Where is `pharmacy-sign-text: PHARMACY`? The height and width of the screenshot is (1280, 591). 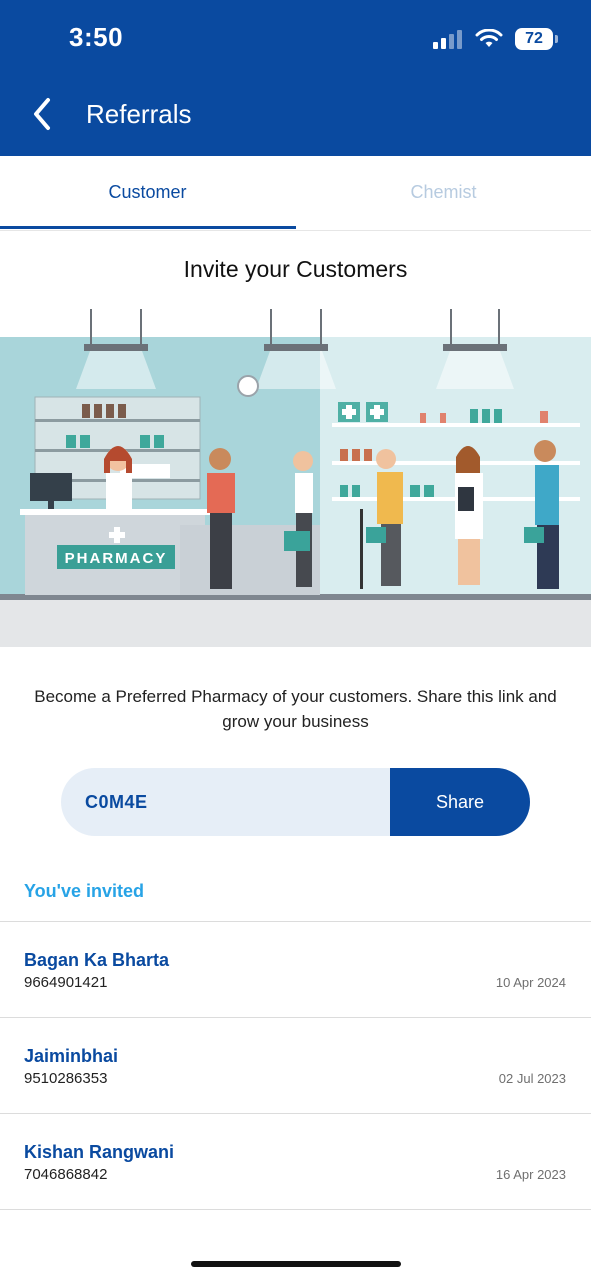 pharmacy-sign-text: PHARMACY is located at coordinates (116, 558).